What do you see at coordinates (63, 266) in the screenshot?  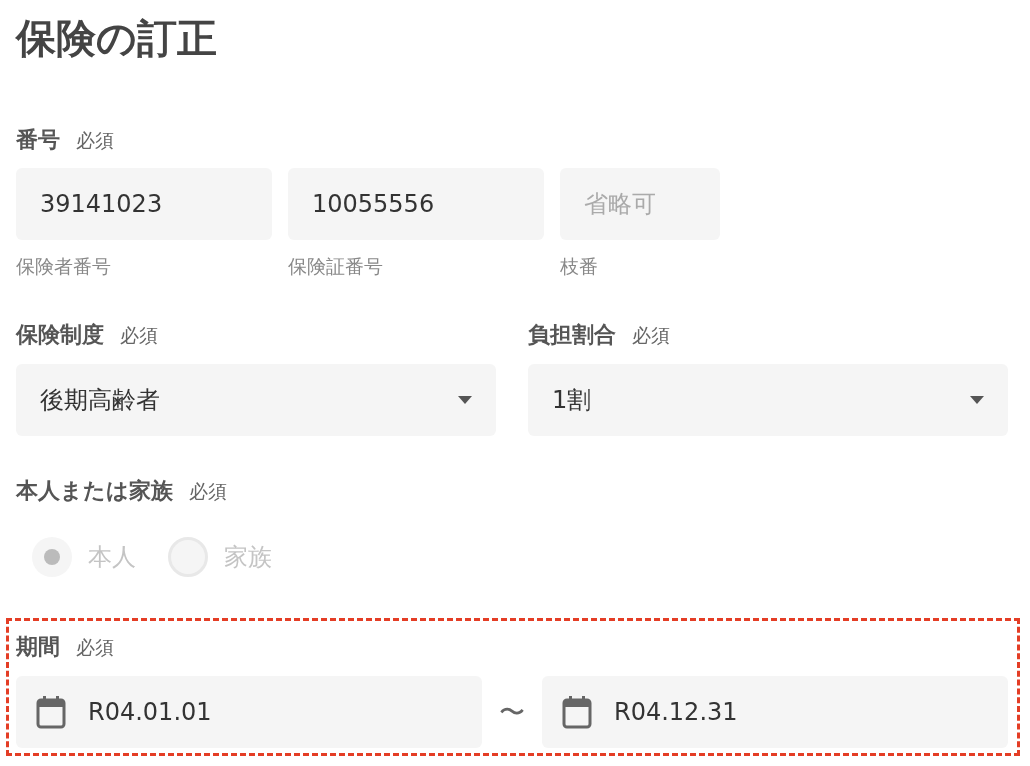 I see `field-caption: 保険者番号` at bounding box center [63, 266].